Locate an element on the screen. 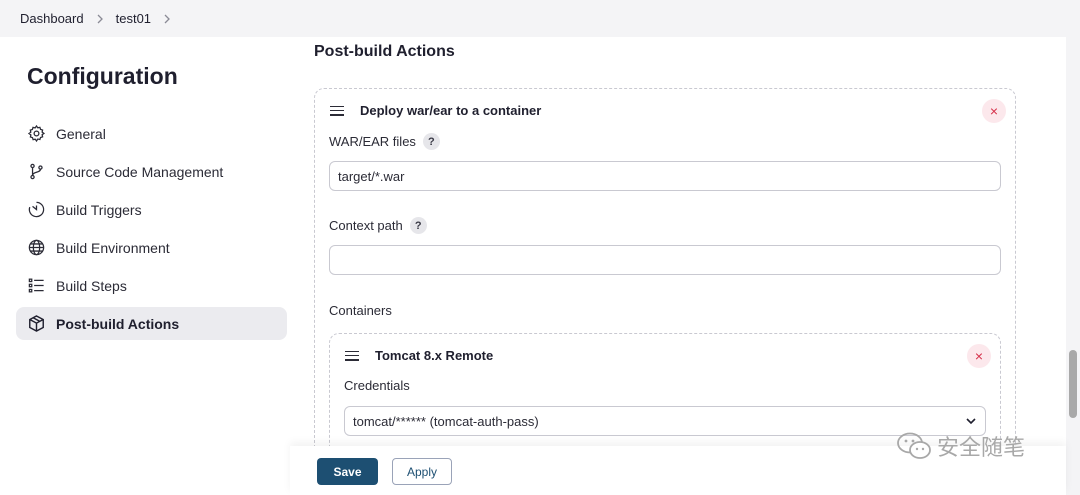  context-path-label-text: Context path is located at coordinates (366, 225).